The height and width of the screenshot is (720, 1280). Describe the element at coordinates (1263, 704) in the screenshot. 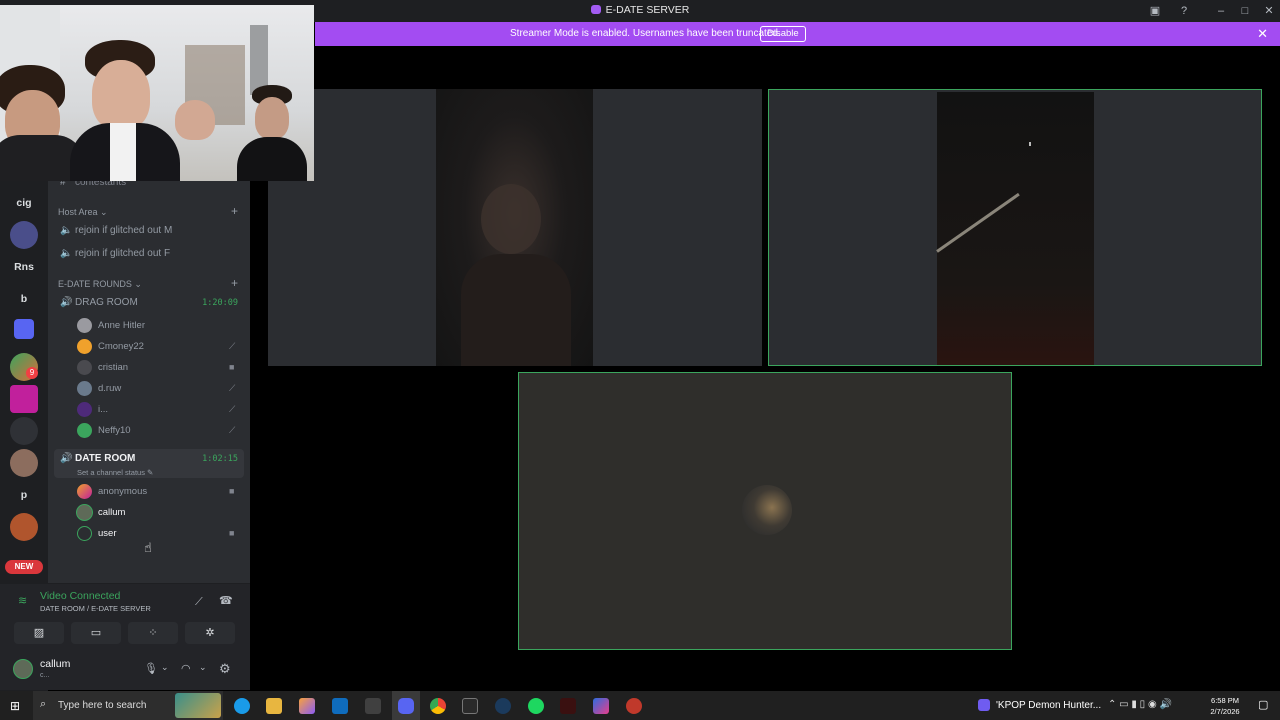

I see `notifications-icon: ▢` at that location.